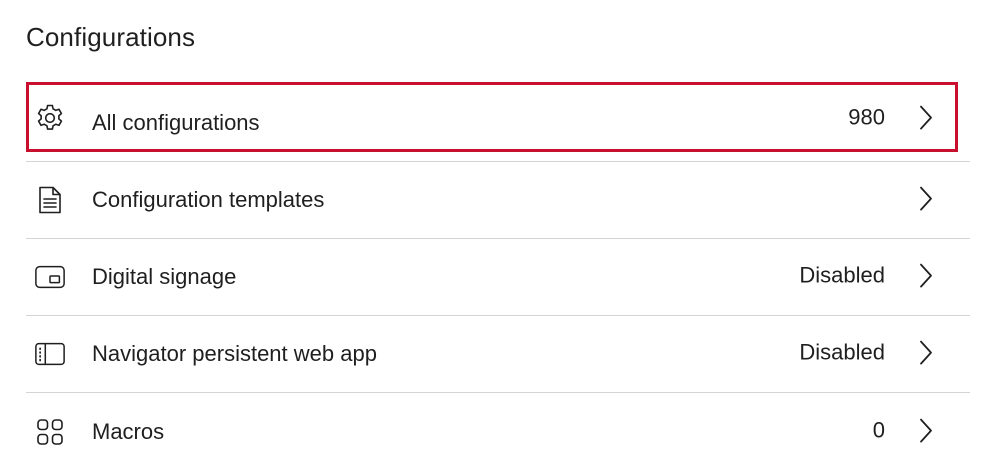  I want to click on count-value: 980, so click(866, 117).